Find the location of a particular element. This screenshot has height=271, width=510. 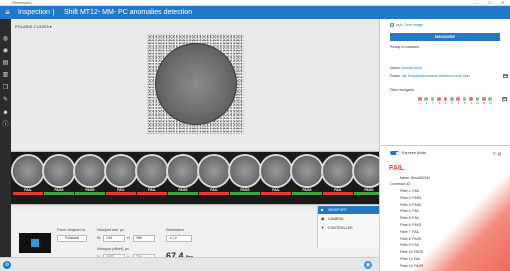

fiber-result-row: Fiber 7: FAIL is located at coordinates (410, 231).